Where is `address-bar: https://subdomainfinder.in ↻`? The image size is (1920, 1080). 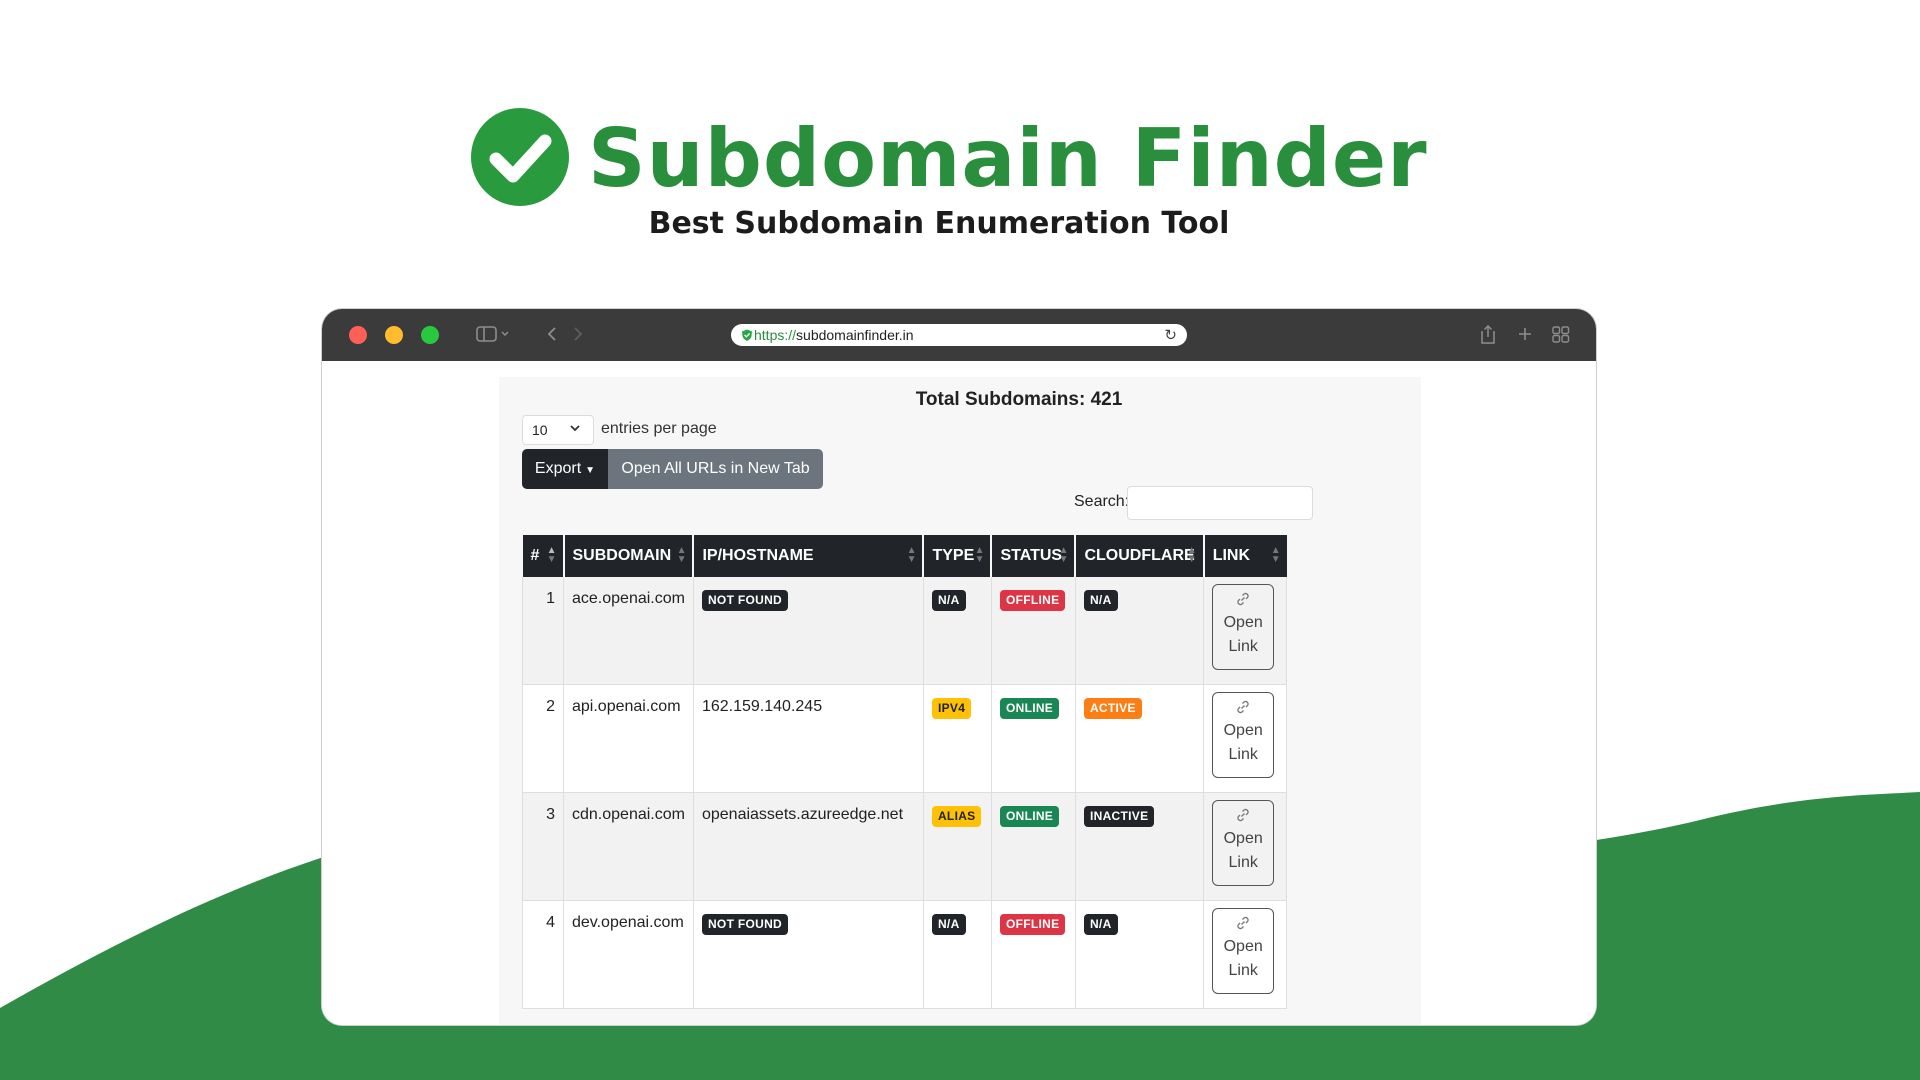
address-bar: https://subdomainfinder.in ↻ is located at coordinates (959, 335).